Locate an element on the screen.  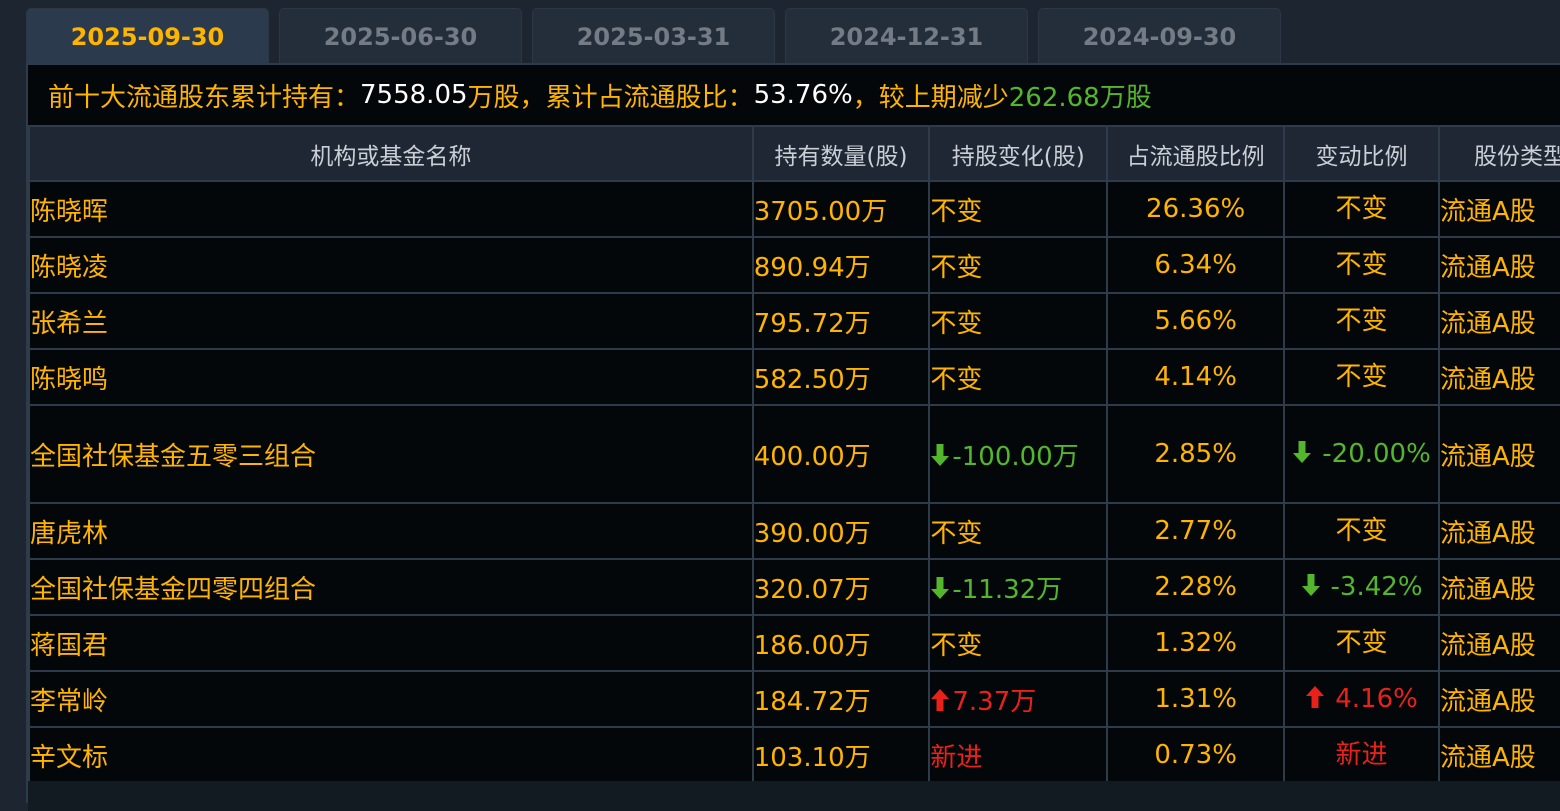
holding-quantity-text: 400.00万 is located at coordinates (812, 456).